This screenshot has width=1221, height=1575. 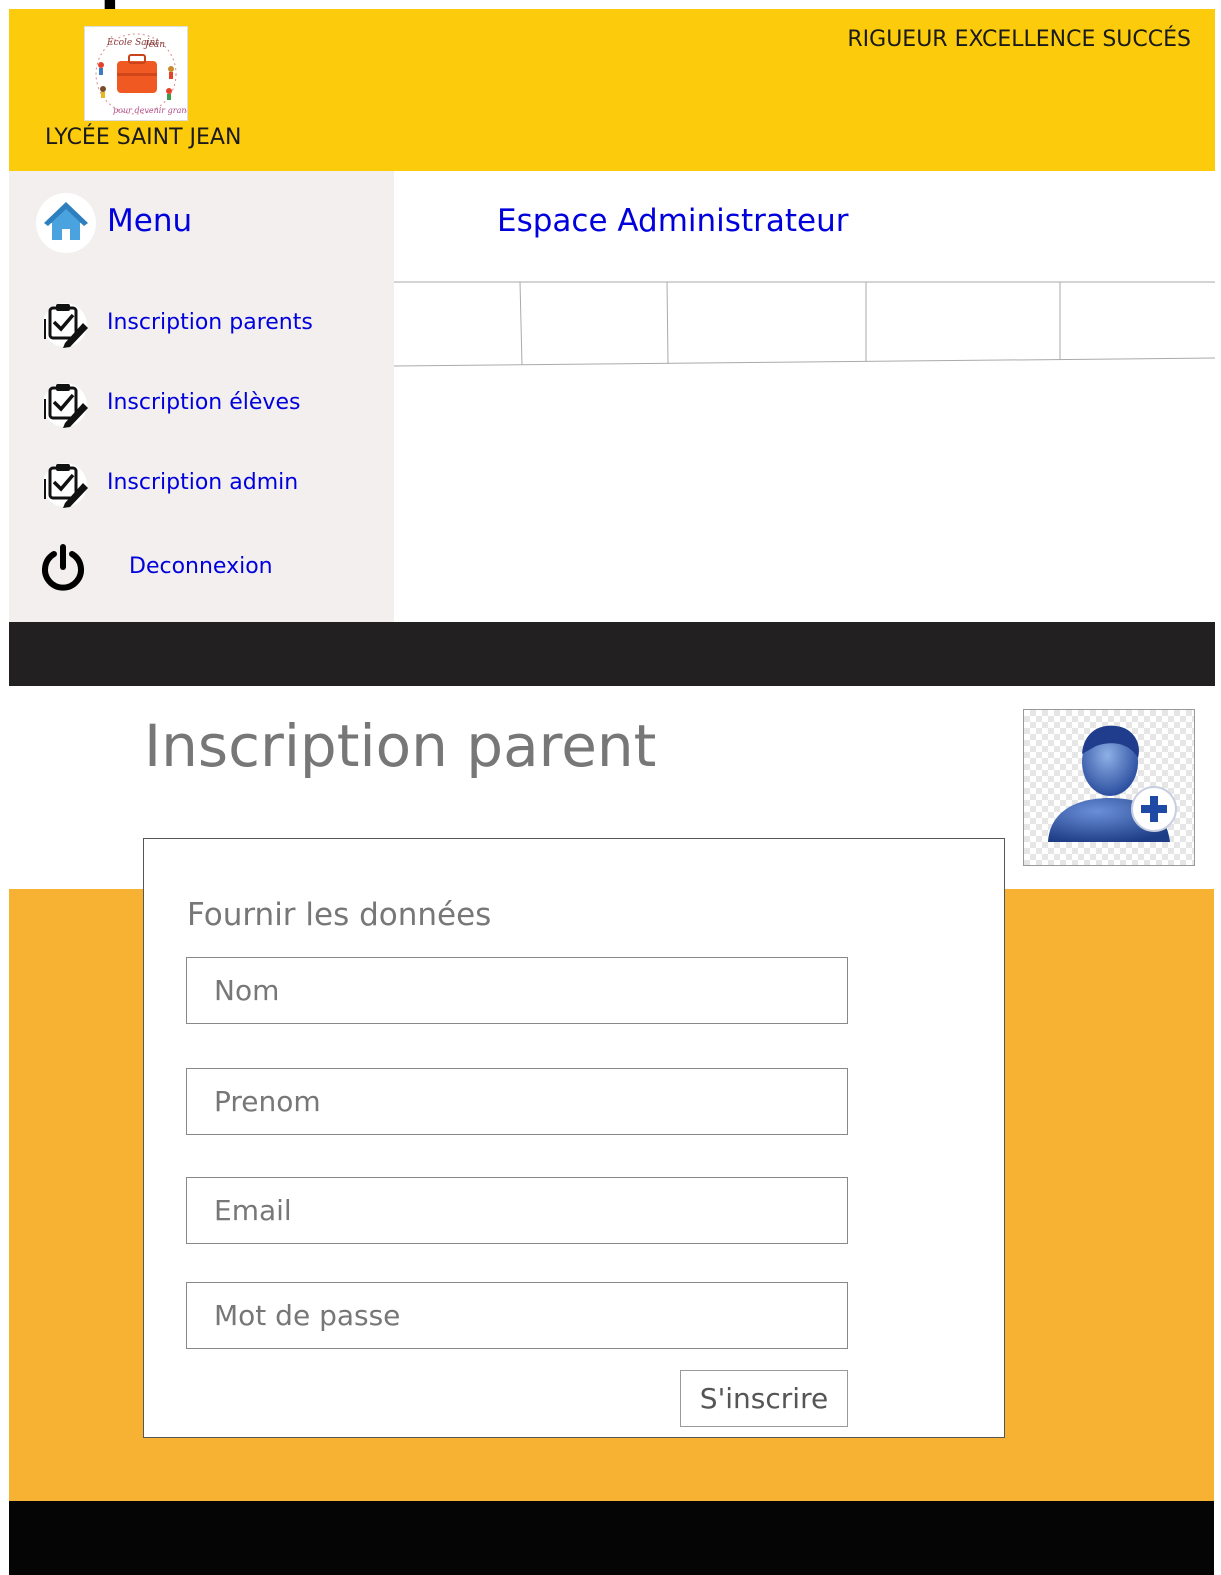 I want to click on password-field, so click(x=517, y=1315).